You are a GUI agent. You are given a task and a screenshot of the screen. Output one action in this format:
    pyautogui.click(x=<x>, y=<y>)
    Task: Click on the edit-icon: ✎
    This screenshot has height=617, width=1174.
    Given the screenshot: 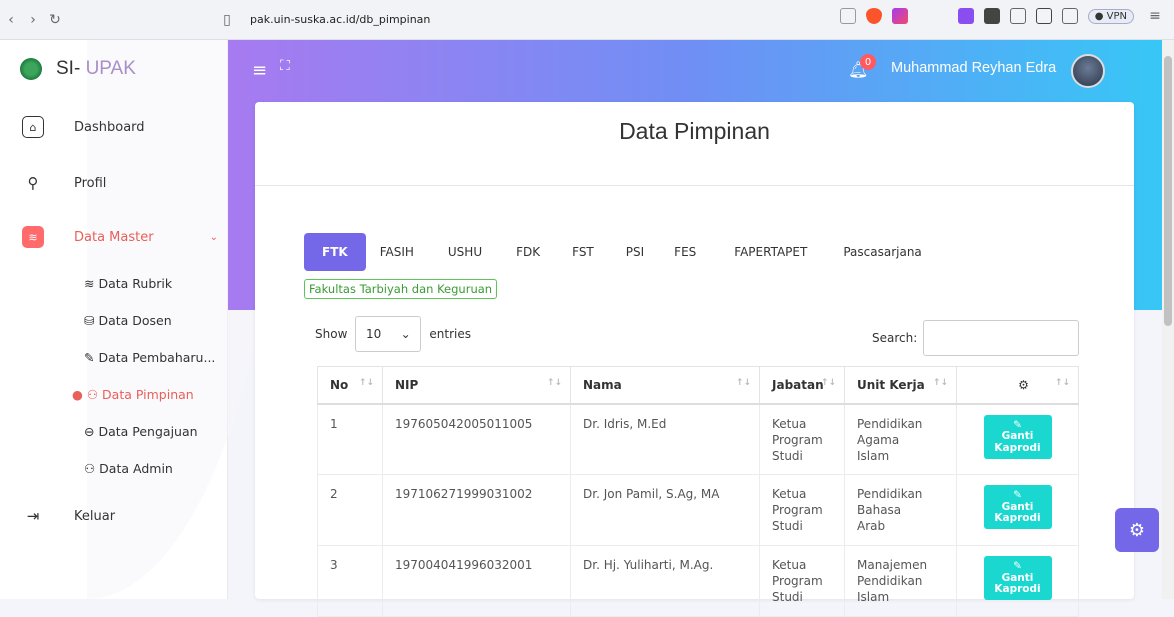 What is the action you would take?
    pyautogui.click(x=1017, y=566)
    